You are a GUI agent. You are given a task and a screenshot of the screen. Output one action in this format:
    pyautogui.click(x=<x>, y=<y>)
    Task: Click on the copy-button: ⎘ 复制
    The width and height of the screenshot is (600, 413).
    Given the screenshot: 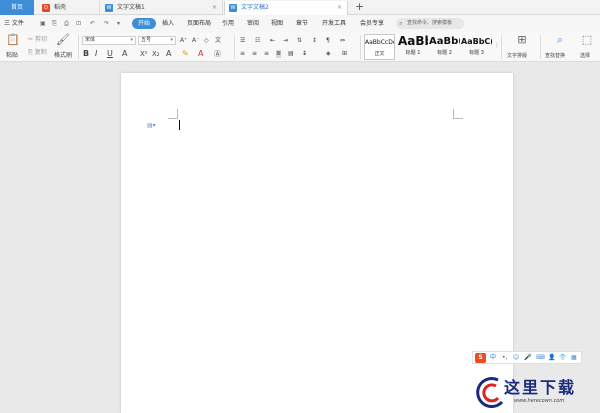 What is the action you would take?
    pyautogui.click(x=37, y=53)
    